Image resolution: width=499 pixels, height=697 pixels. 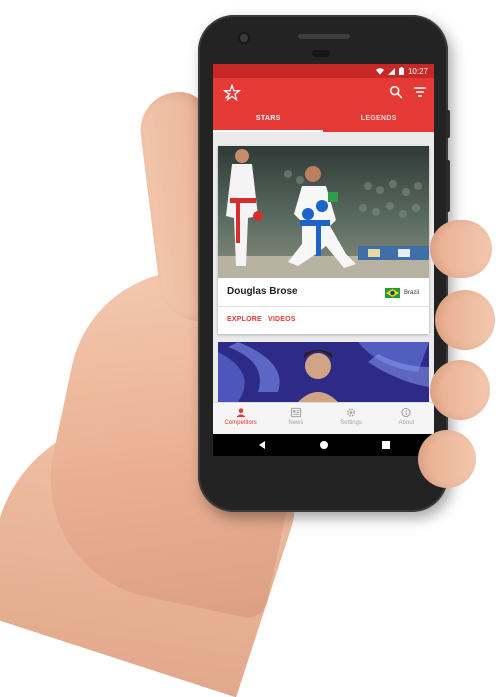 What do you see at coordinates (396, 92) in the screenshot?
I see `search-icon` at bounding box center [396, 92].